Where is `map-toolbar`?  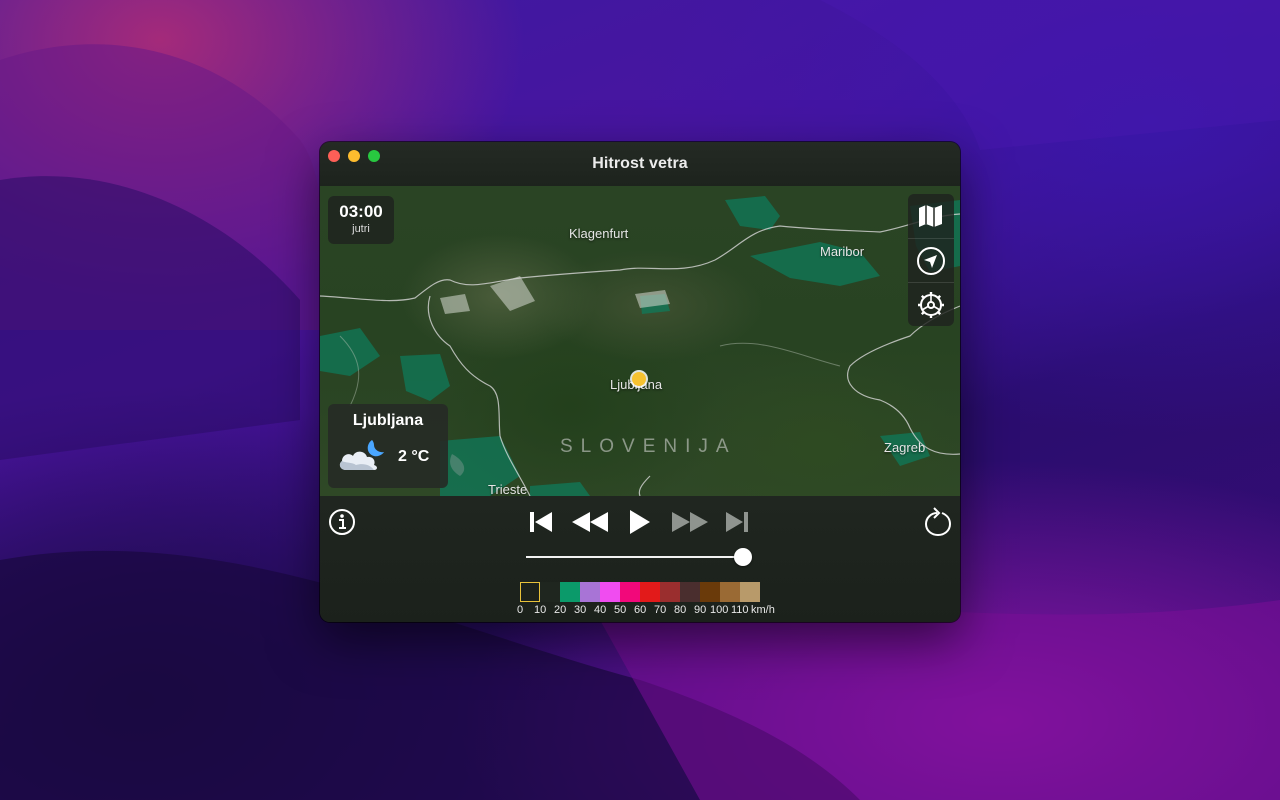 map-toolbar is located at coordinates (931, 260).